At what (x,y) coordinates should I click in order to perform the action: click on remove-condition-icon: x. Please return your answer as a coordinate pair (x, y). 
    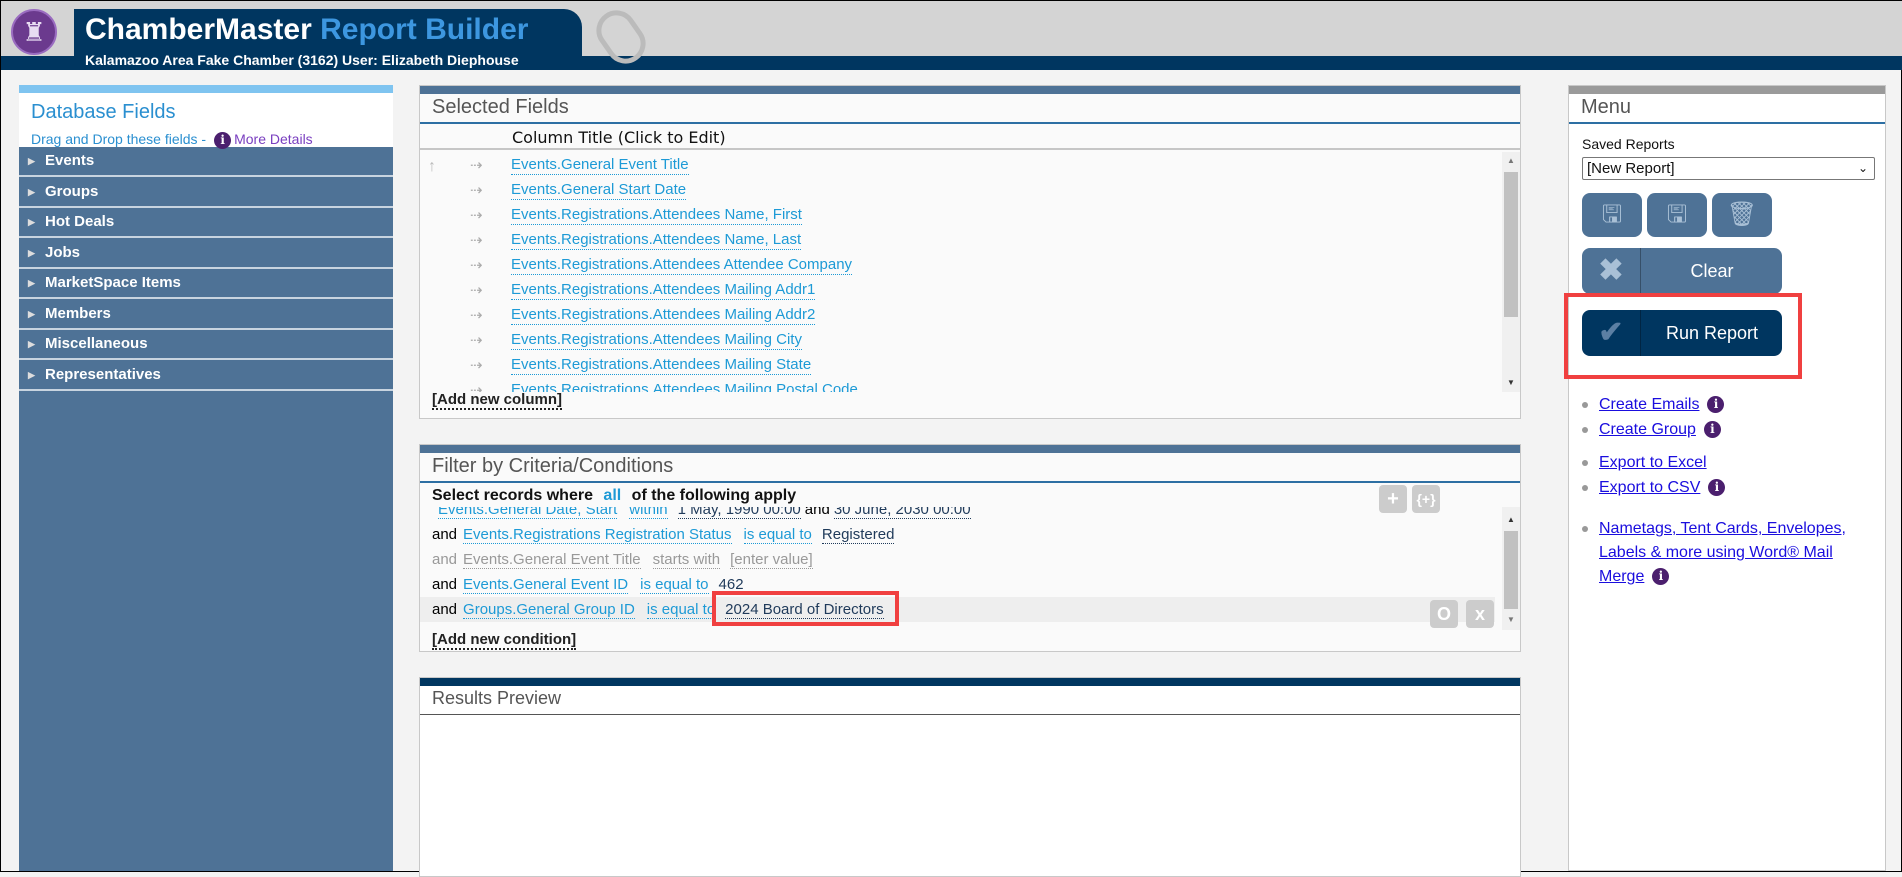
    Looking at the image, I should click on (1480, 614).